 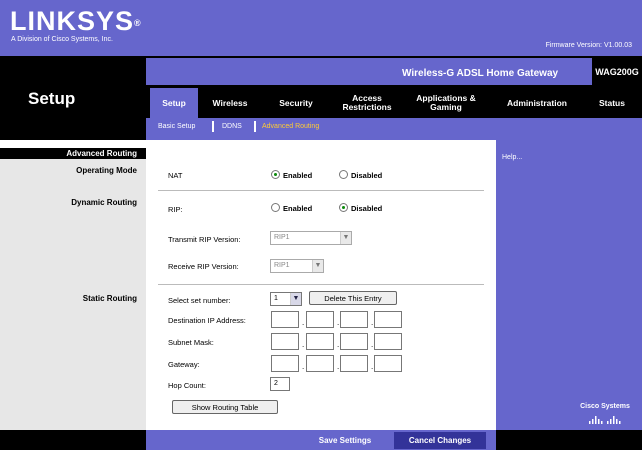 What do you see at coordinates (353, 298) in the screenshot?
I see `delete-entry-button: Delete This Entry` at bounding box center [353, 298].